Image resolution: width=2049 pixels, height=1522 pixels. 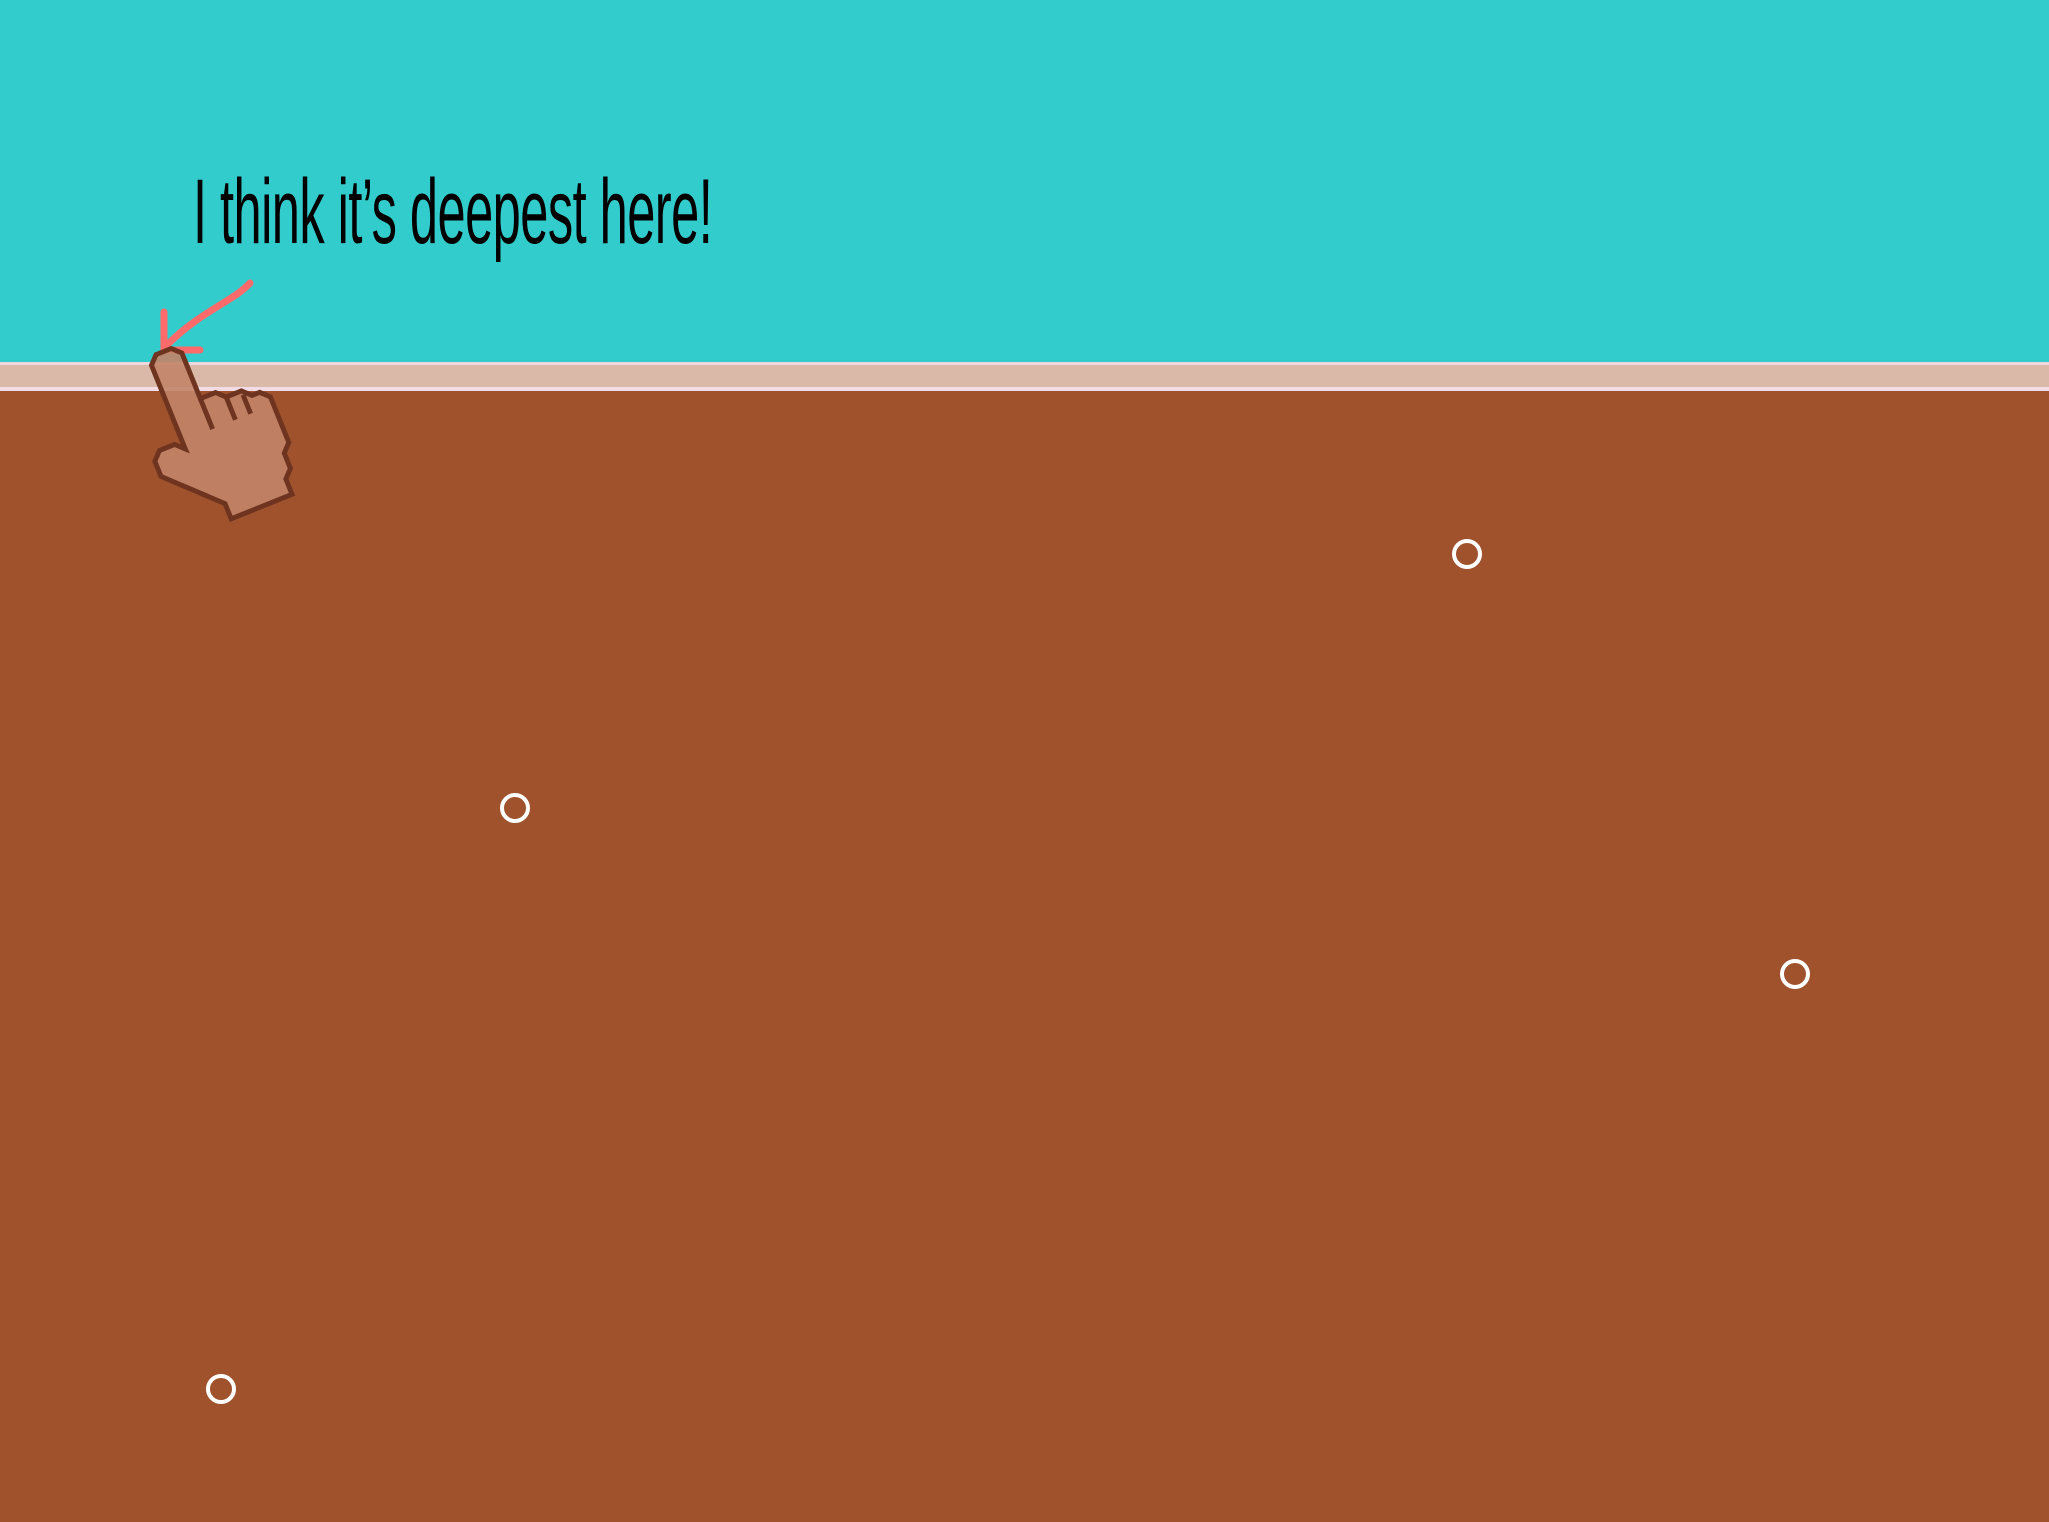 I want to click on overlay, so click(x=222, y=401).